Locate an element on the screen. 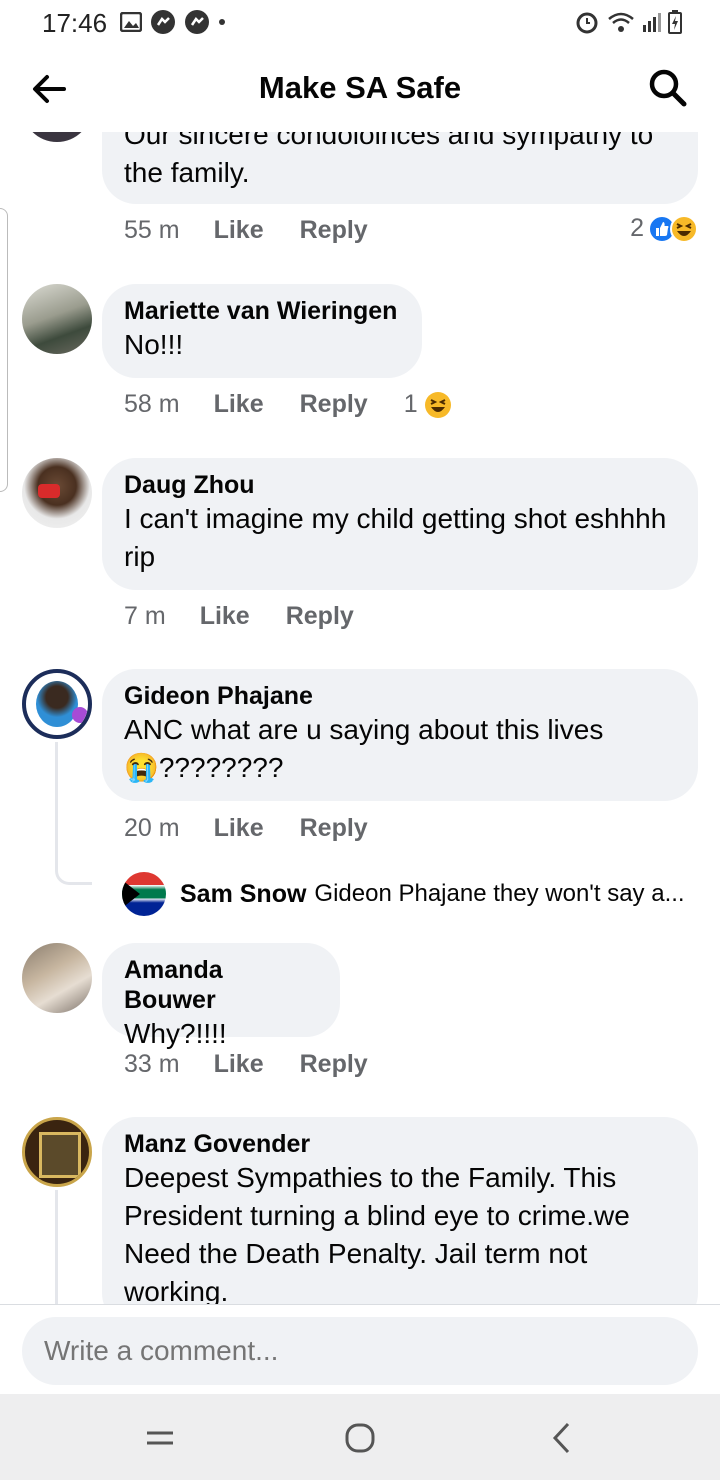 This screenshot has height=1480, width=720. comment-actions: 55 m Like Reply is located at coordinates (246, 230).